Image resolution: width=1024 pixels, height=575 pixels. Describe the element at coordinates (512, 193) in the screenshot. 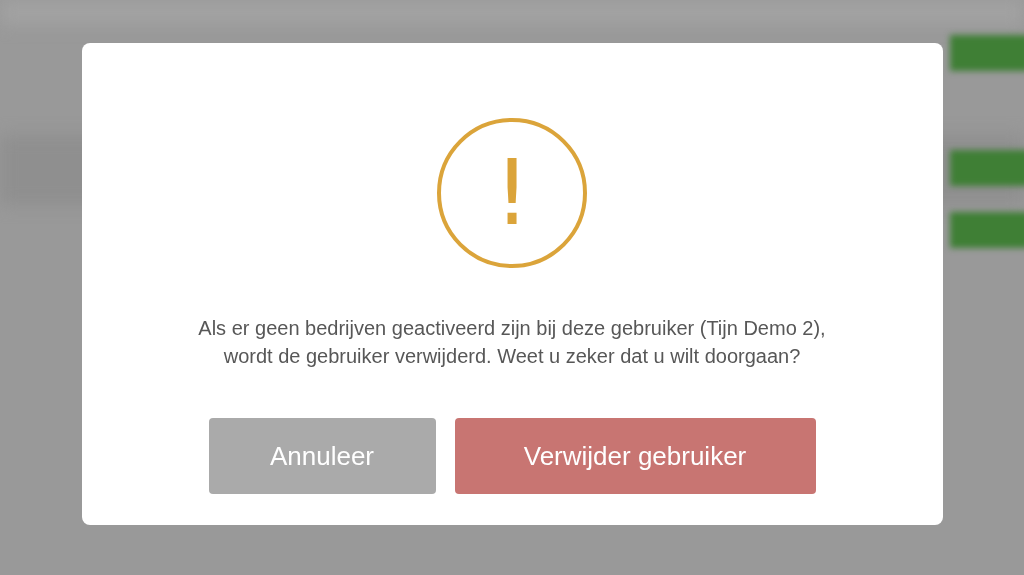

I see `warning-icon: !` at that location.